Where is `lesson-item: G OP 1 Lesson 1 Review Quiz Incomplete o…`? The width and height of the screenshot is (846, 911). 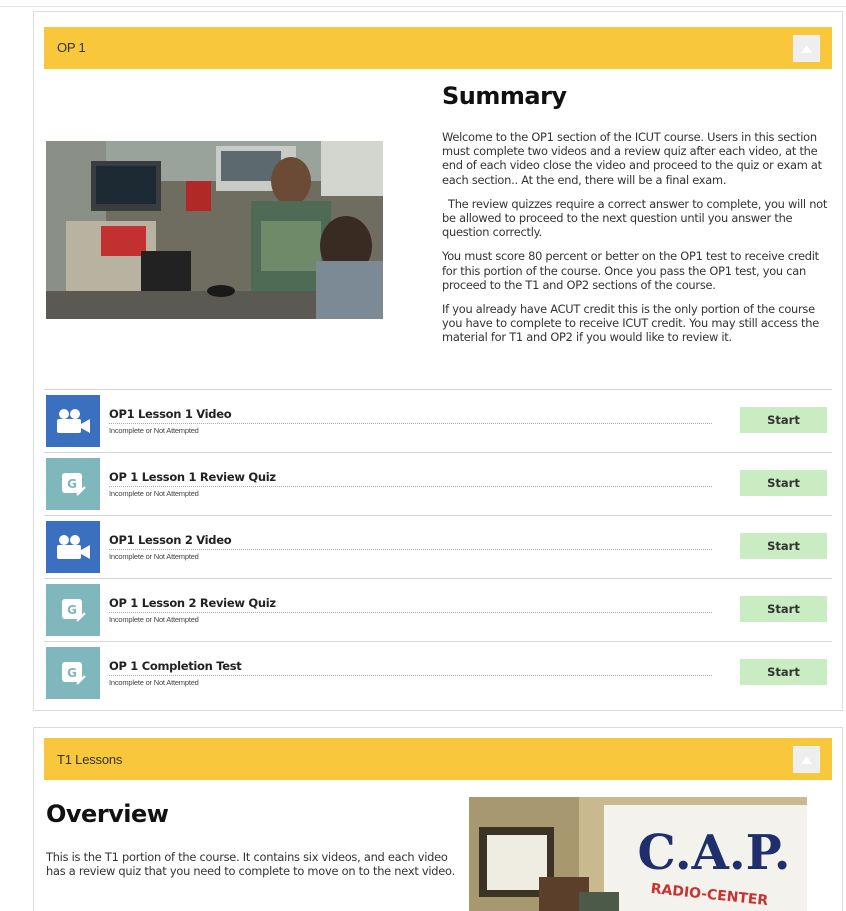 lesson-item: G OP 1 Lesson 1 Review Quiz Incomplete o… is located at coordinates (438, 483).